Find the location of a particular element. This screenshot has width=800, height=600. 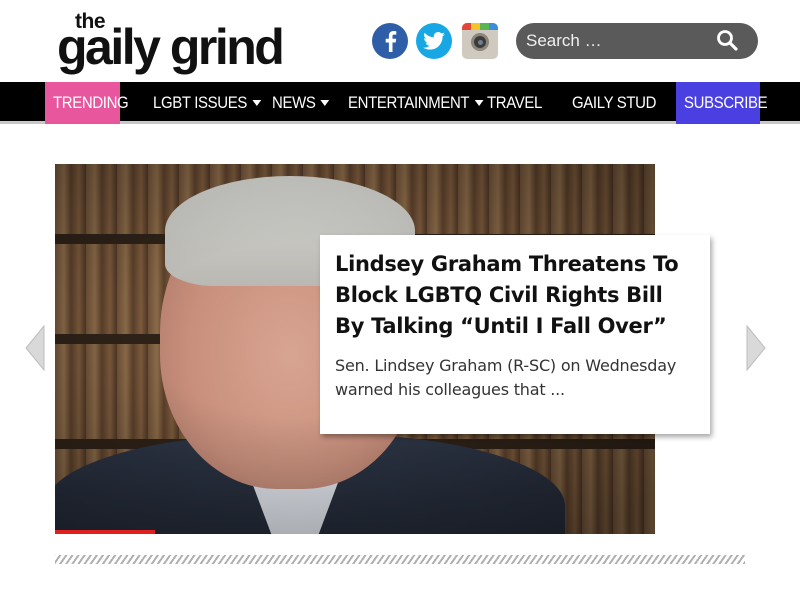

nav-subscribe-label: SUBSCRIBE is located at coordinates (726, 102).